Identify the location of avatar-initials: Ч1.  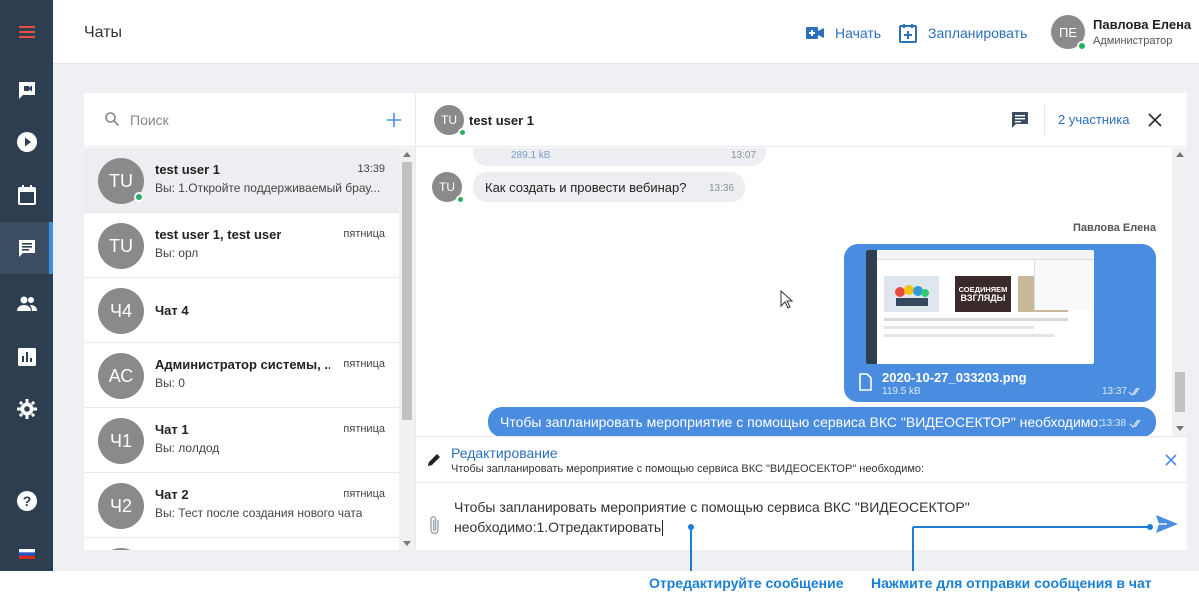
(120, 440).